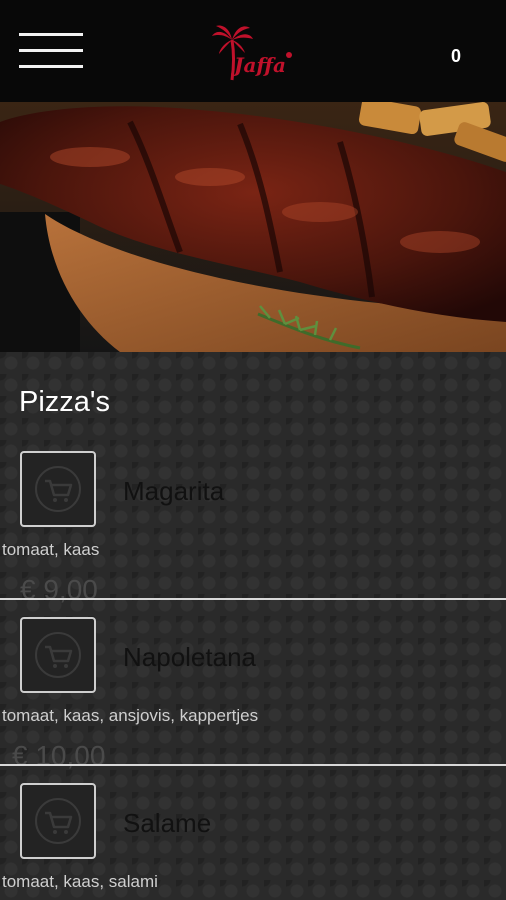 The height and width of the screenshot is (900, 506). Describe the element at coordinates (64, 402) in the screenshot. I see `section-title: Pizza's` at that location.